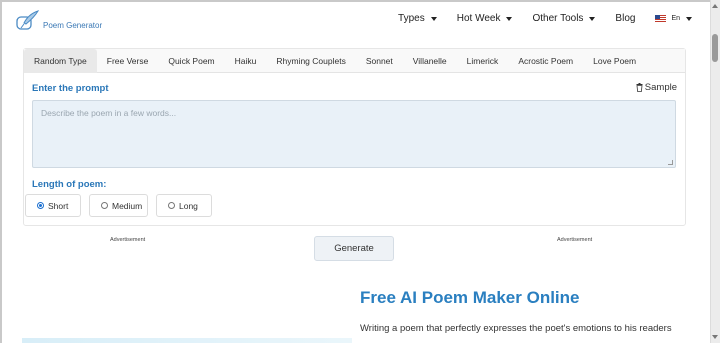 The image size is (720, 343). What do you see at coordinates (1, 171) in the screenshot?
I see `window-frame-left` at bounding box center [1, 171].